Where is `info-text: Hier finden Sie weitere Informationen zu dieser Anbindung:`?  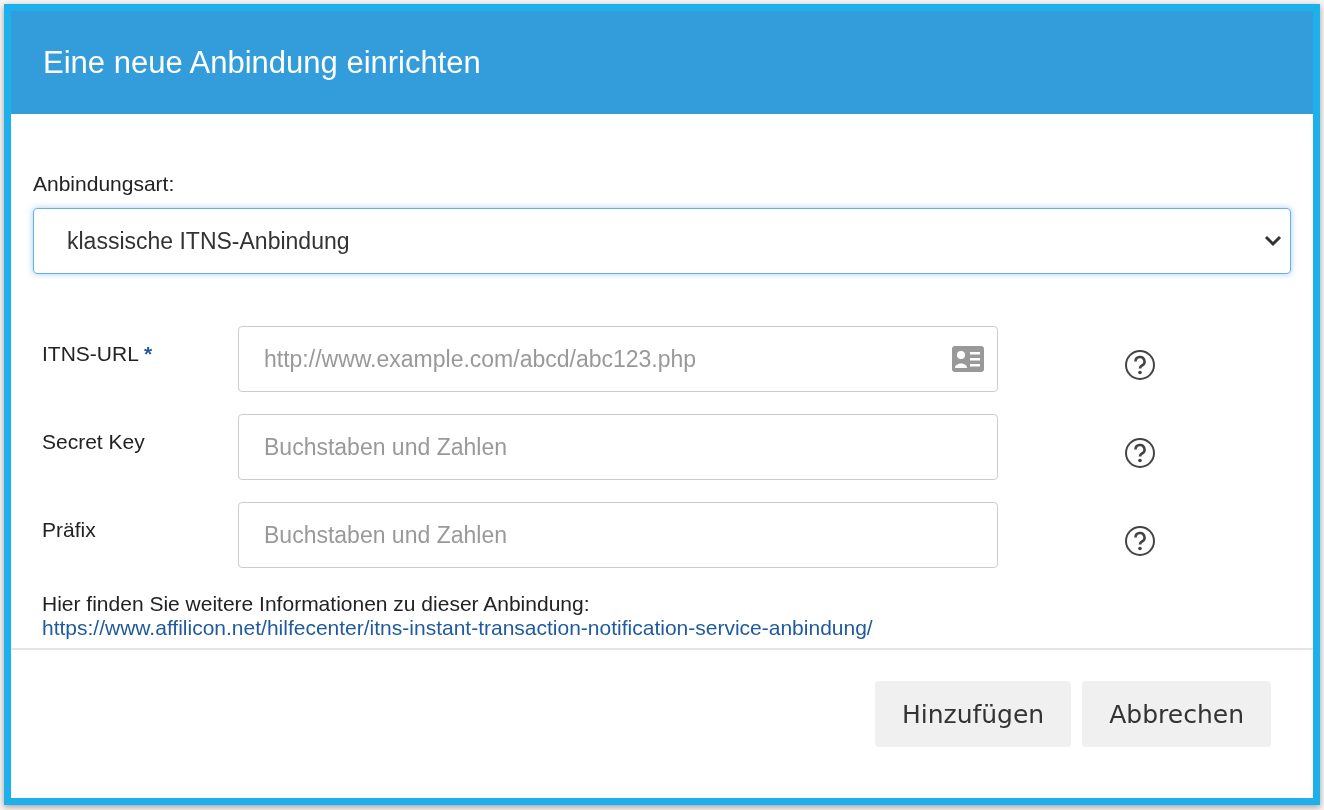
info-text: Hier finden Sie weitere Informationen zu dieser Anbindung: is located at coordinates (316, 604).